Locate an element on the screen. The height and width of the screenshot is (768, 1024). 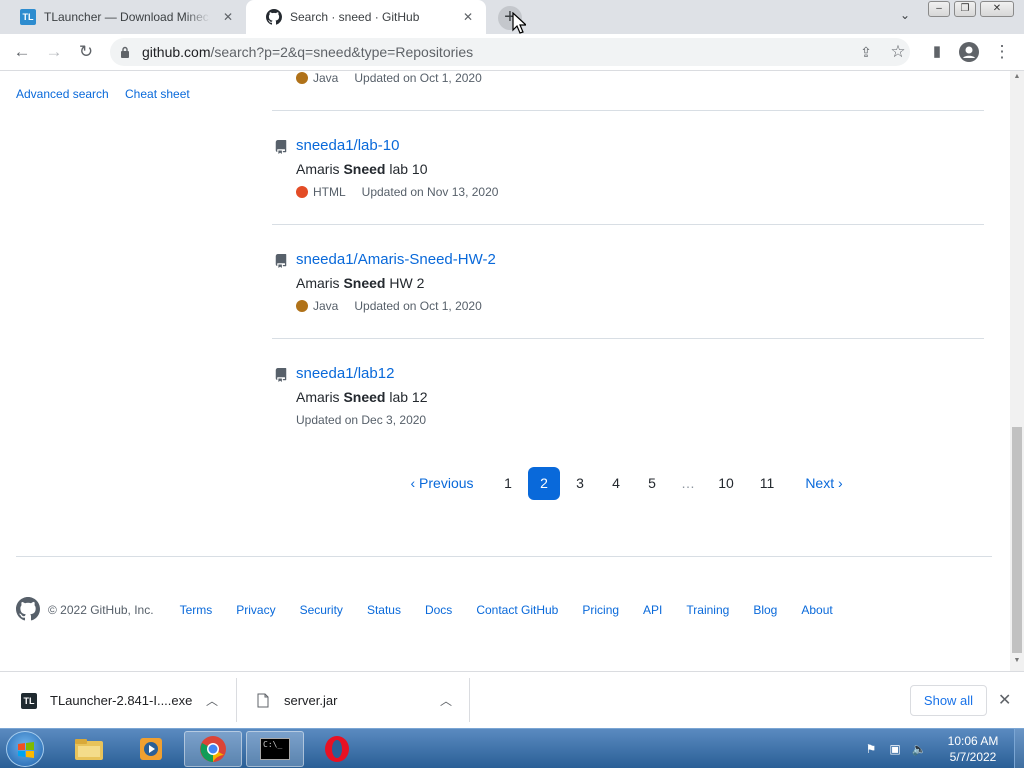
network-icon: ▣ is located at coordinates (895, 749).